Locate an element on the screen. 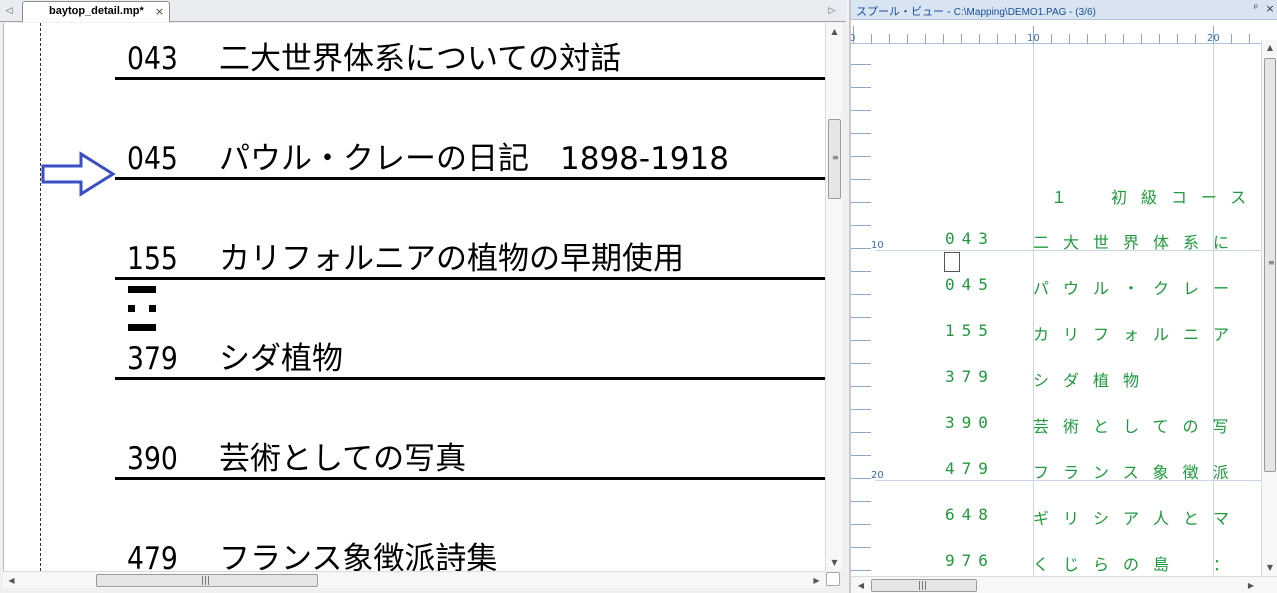 This screenshot has height=593, width=1277. spool-heading: １ 初級コース is located at coordinates (1156, 197).